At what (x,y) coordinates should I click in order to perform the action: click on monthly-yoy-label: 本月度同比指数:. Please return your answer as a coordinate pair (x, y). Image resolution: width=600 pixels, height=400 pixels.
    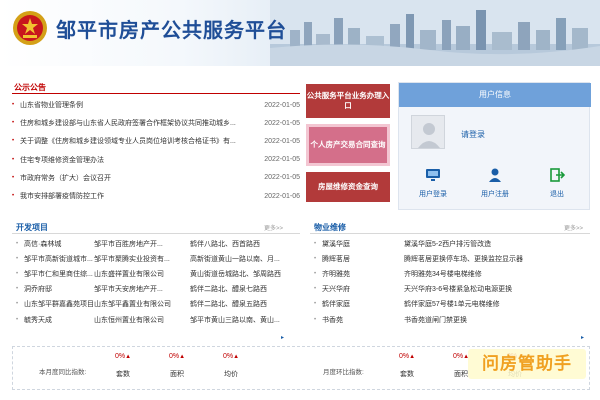
    Looking at the image, I should click on (63, 372).